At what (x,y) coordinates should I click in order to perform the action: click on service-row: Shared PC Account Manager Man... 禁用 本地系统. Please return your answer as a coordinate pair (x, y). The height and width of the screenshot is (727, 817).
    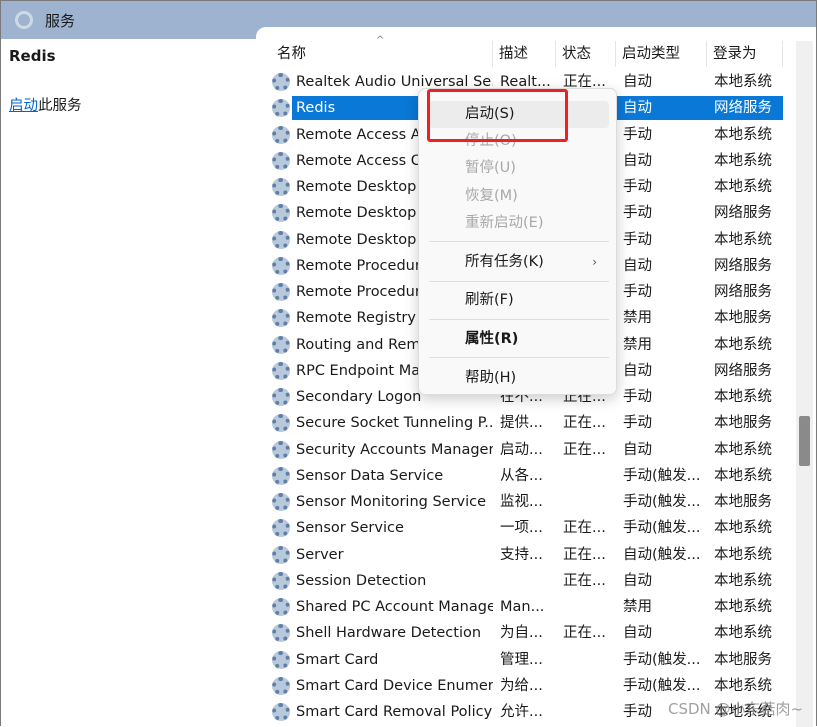
    Looking at the image, I should click on (521, 607).